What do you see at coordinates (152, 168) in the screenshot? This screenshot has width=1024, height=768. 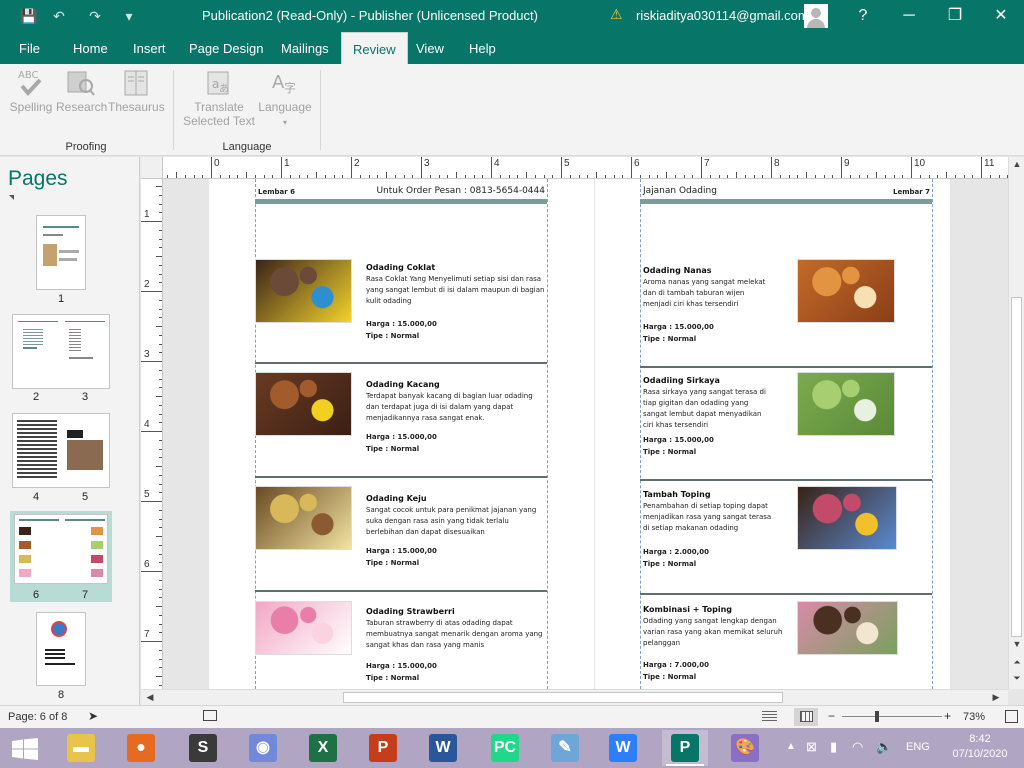 I see `ruler-corner` at bounding box center [152, 168].